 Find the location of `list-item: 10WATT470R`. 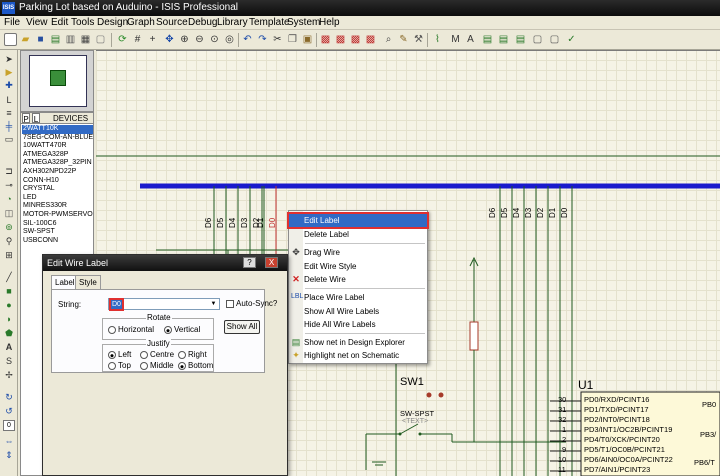

list-item: 10WATT470R is located at coordinates (57, 146).